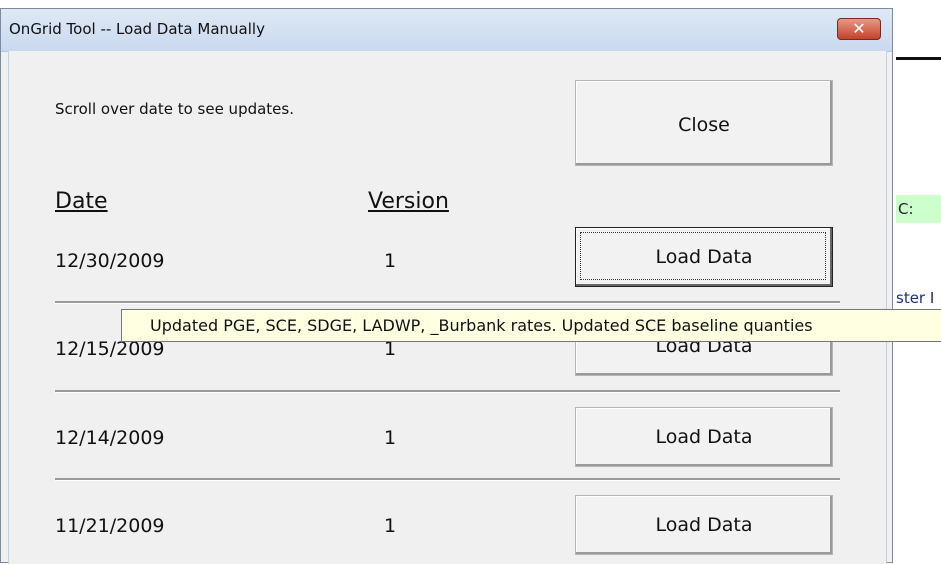 The height and width of the screenshot is (564, 941). I want to click on background-link-text: ster I, so click(915, 298).